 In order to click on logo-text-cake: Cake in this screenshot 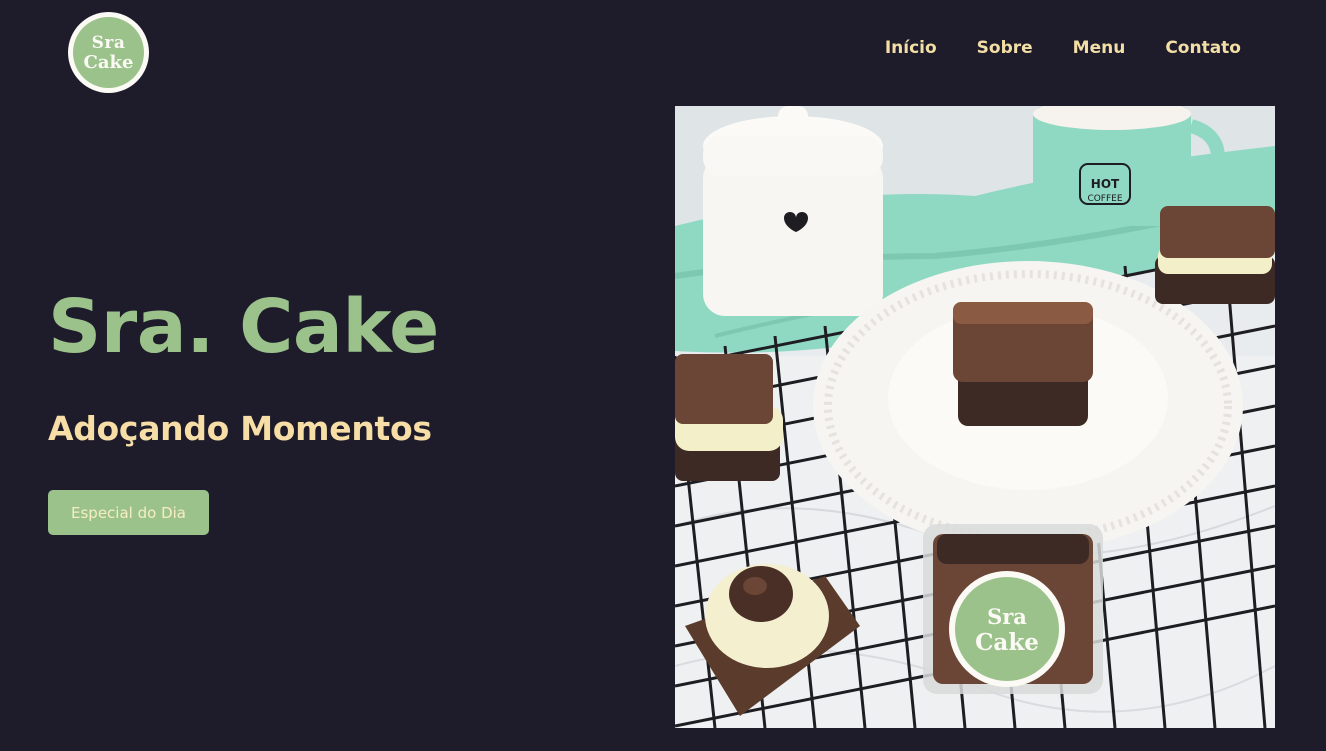, I will do `click(108, 62)`.